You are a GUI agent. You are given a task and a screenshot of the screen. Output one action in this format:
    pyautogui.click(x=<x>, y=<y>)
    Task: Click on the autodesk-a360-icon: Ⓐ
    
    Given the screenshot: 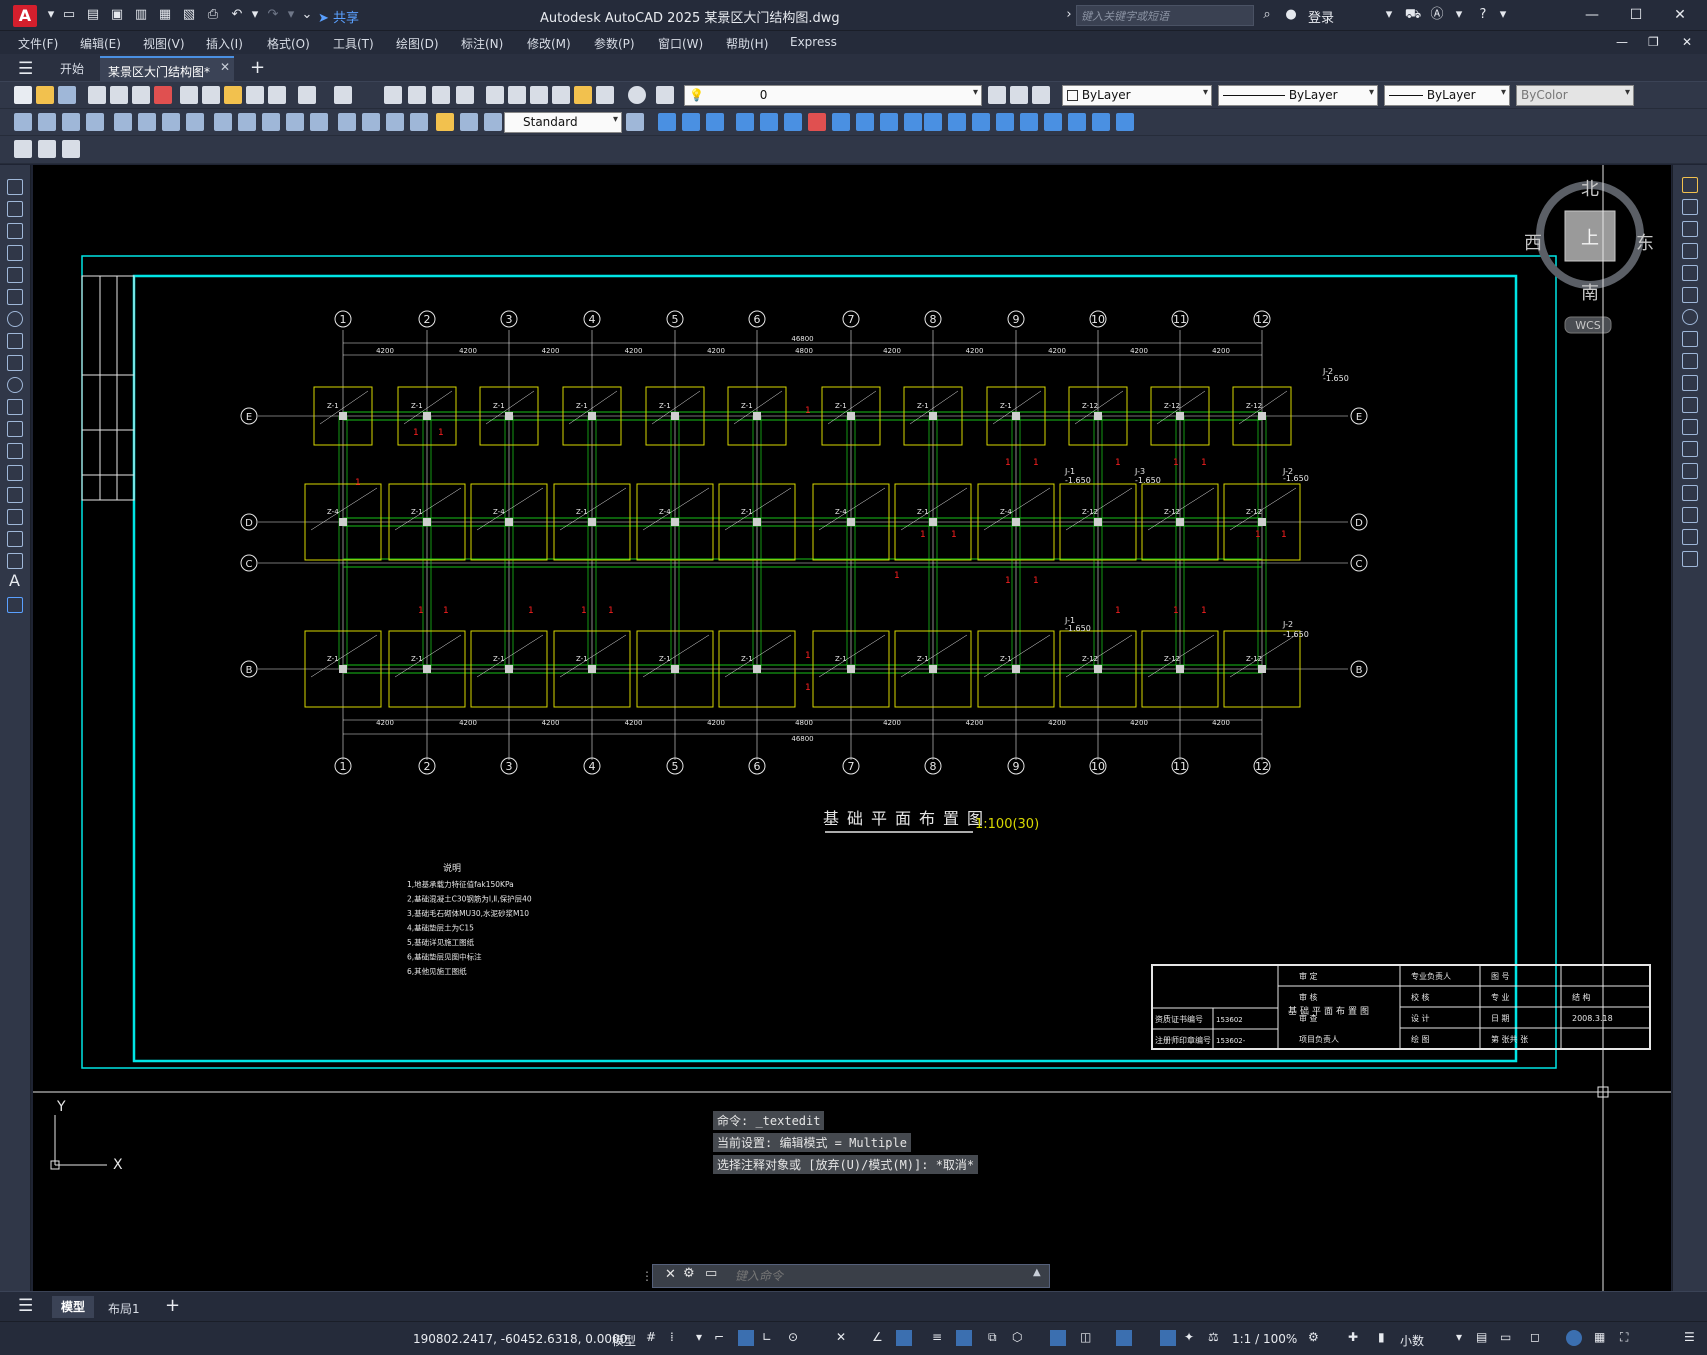 What is the action you would take?
    pyautogui.click(x=1437, y=15)
    